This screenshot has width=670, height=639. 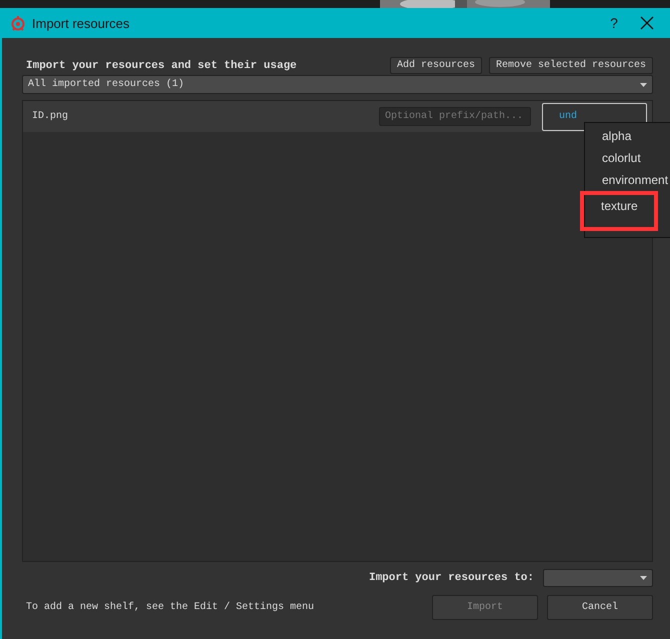 I want to click on toolbar-button: Remove selected resources, so click(x=570, y=65).